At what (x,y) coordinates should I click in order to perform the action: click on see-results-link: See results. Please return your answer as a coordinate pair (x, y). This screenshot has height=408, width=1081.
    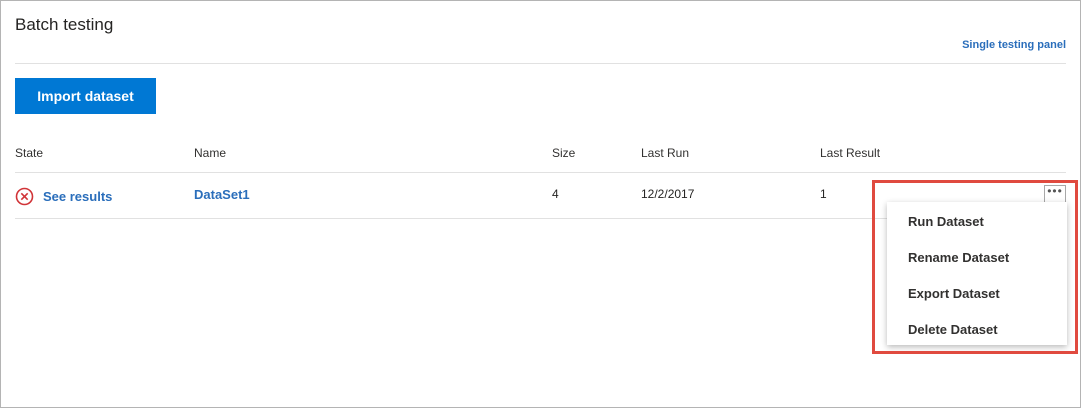
    Looking at the image, I should click on (63, 196).